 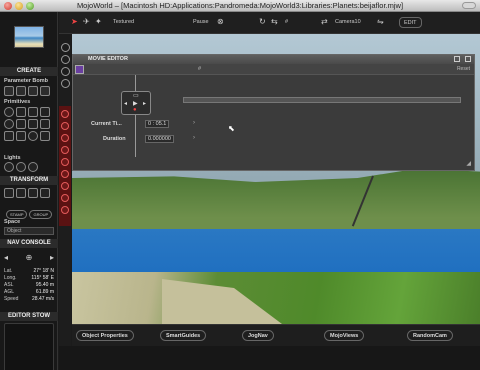 What do you see at coordinates (29, 71) in the screenshot?
I see `create-header: CREATE` at bounding box center [29, 71].